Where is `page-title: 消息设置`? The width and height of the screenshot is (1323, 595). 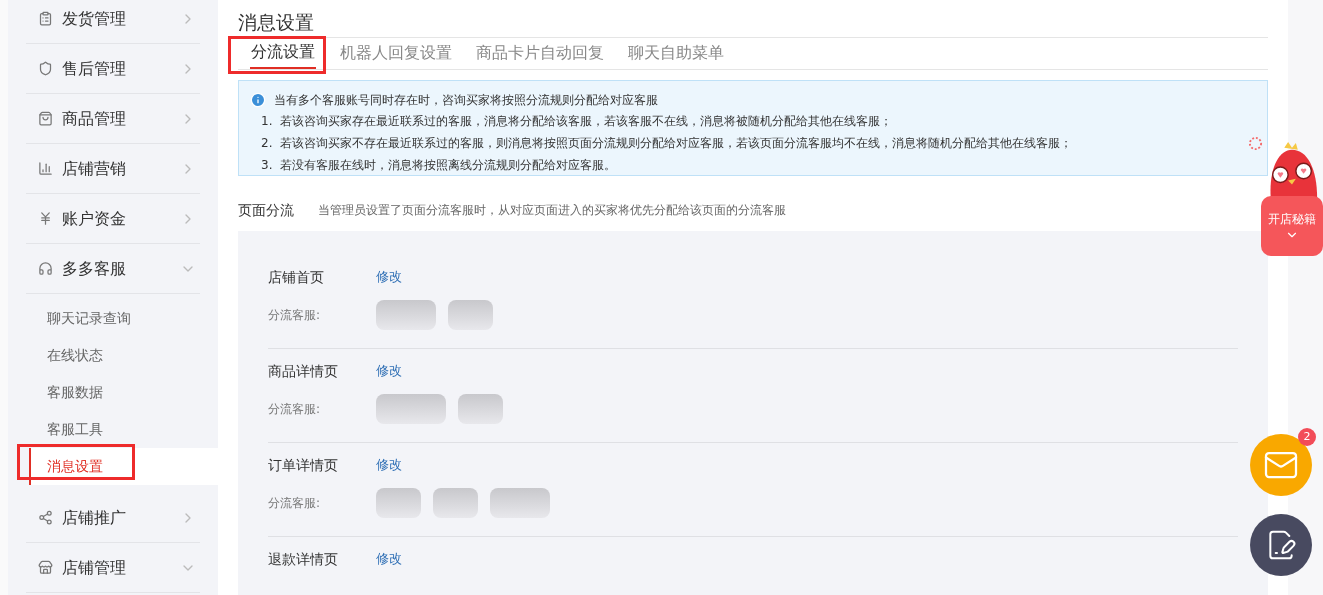 page-title: 消息设置 is located at coordinates (276, 22).